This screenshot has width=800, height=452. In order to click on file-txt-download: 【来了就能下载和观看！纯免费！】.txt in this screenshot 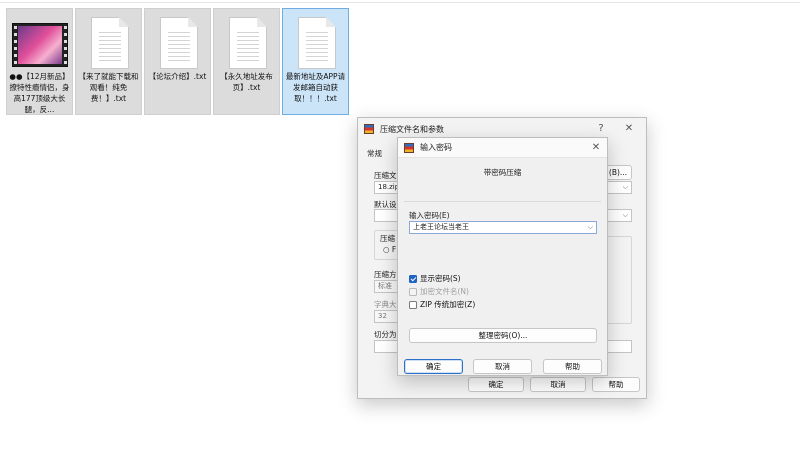, I will do `click(108, 61)`.